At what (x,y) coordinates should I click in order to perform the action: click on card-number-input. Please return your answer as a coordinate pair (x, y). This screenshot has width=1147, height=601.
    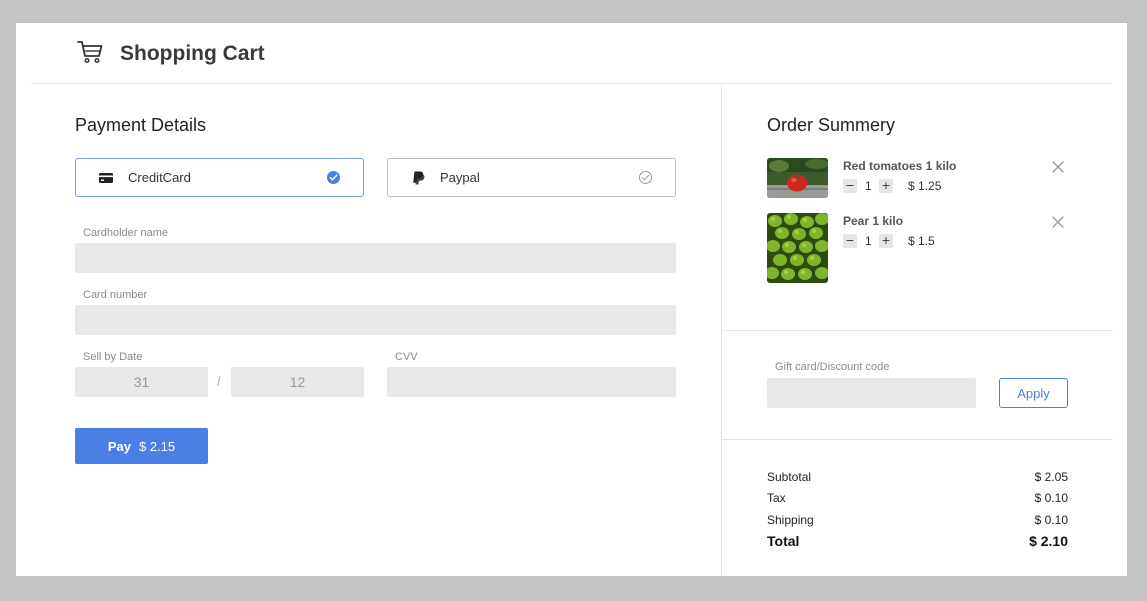
    Looking at the image, I should click on (375, 320).